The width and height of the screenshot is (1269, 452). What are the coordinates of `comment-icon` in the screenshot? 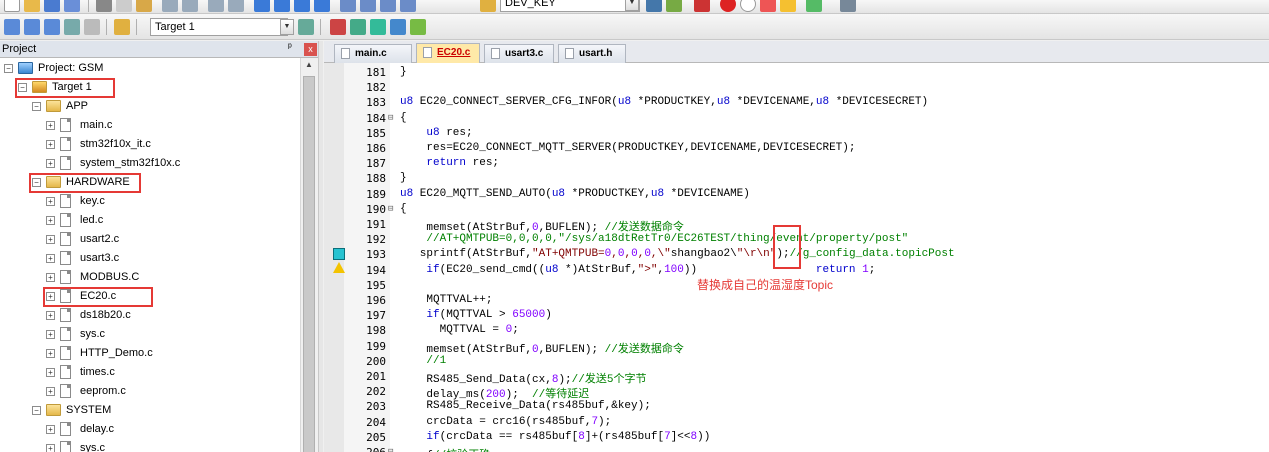 It's located at (388, 6).